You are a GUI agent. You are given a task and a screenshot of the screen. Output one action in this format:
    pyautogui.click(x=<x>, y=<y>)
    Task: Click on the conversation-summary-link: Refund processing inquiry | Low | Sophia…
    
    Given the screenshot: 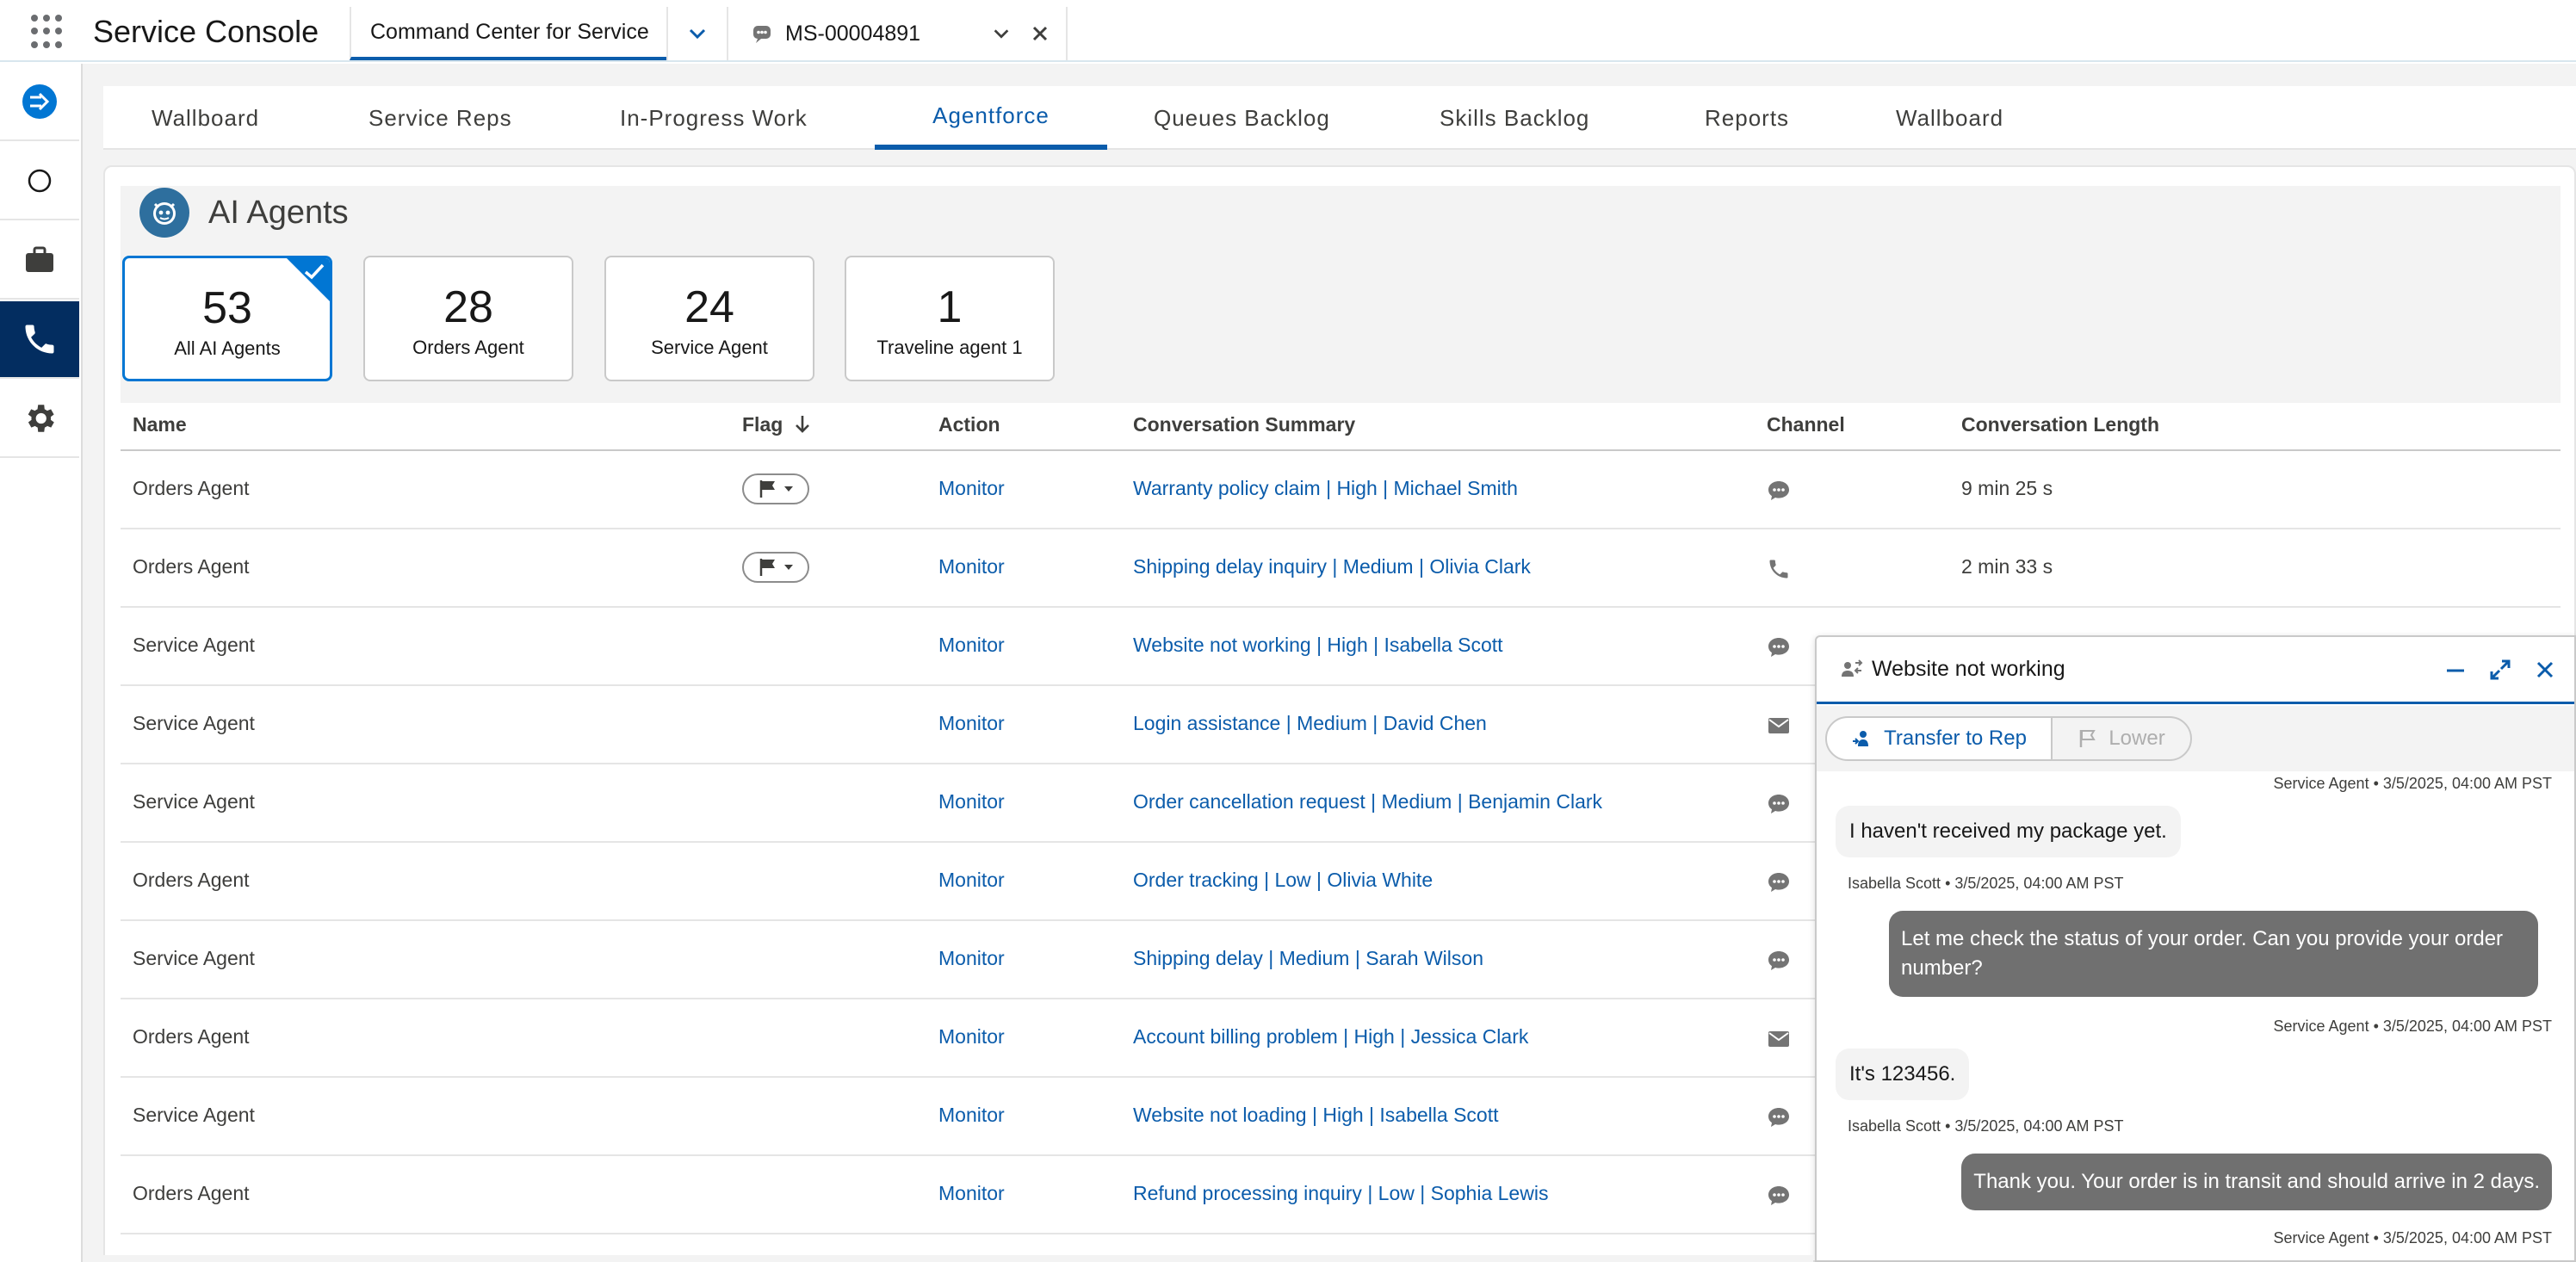 What is the action you would take?
    pyautogui.click(x=1340, y=1194)
    